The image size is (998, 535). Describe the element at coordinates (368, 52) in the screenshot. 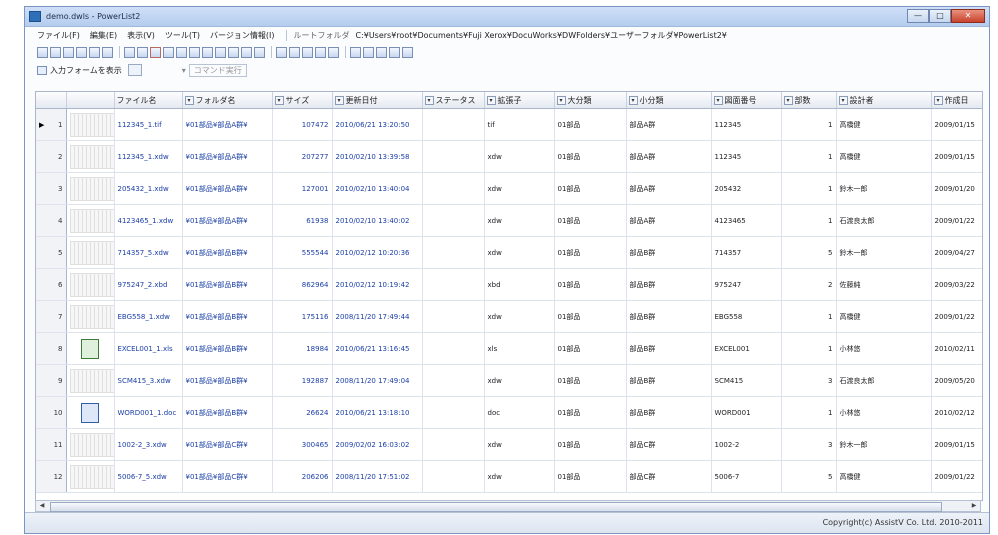

I see `chart-icon` at that location.